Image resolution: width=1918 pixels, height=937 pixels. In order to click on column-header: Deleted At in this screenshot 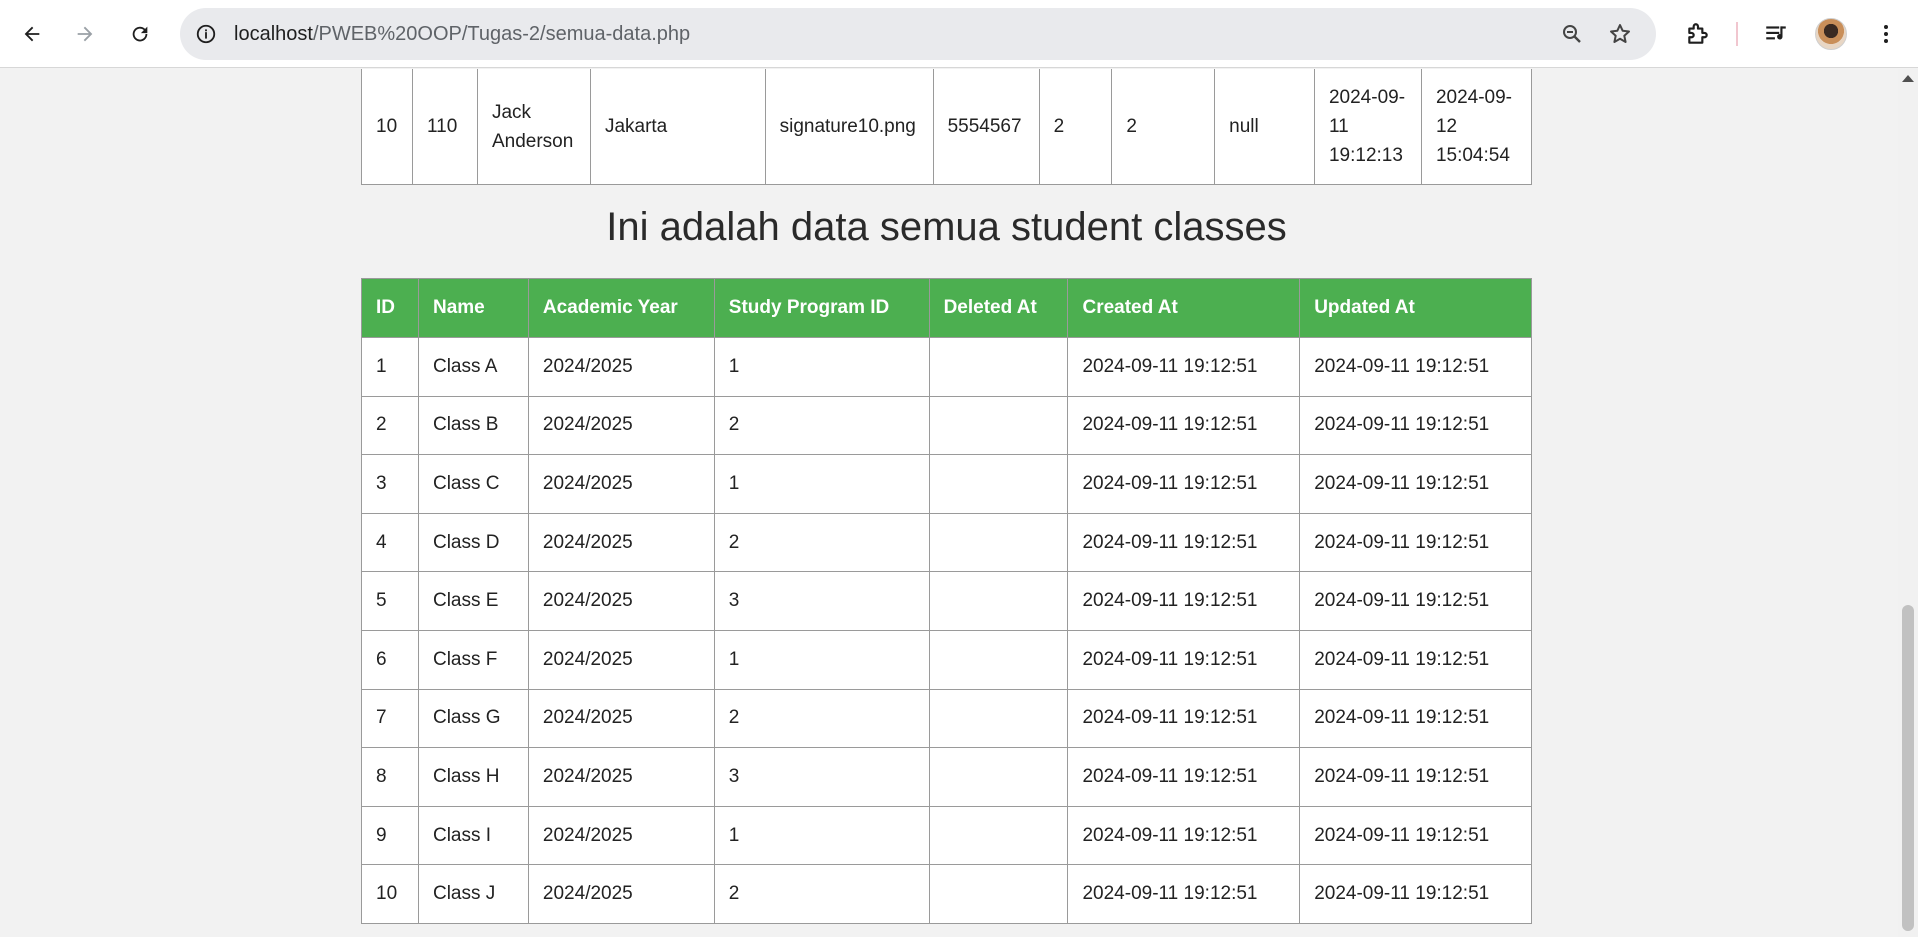, I will do `click(998, 308)`.